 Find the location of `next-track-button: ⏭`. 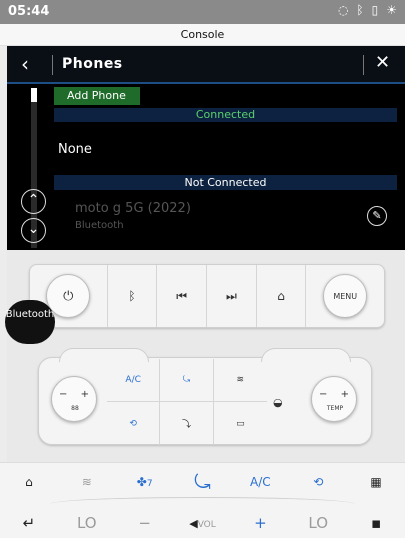

next-track-button: ⏭ is located at coordinates (232, 296).